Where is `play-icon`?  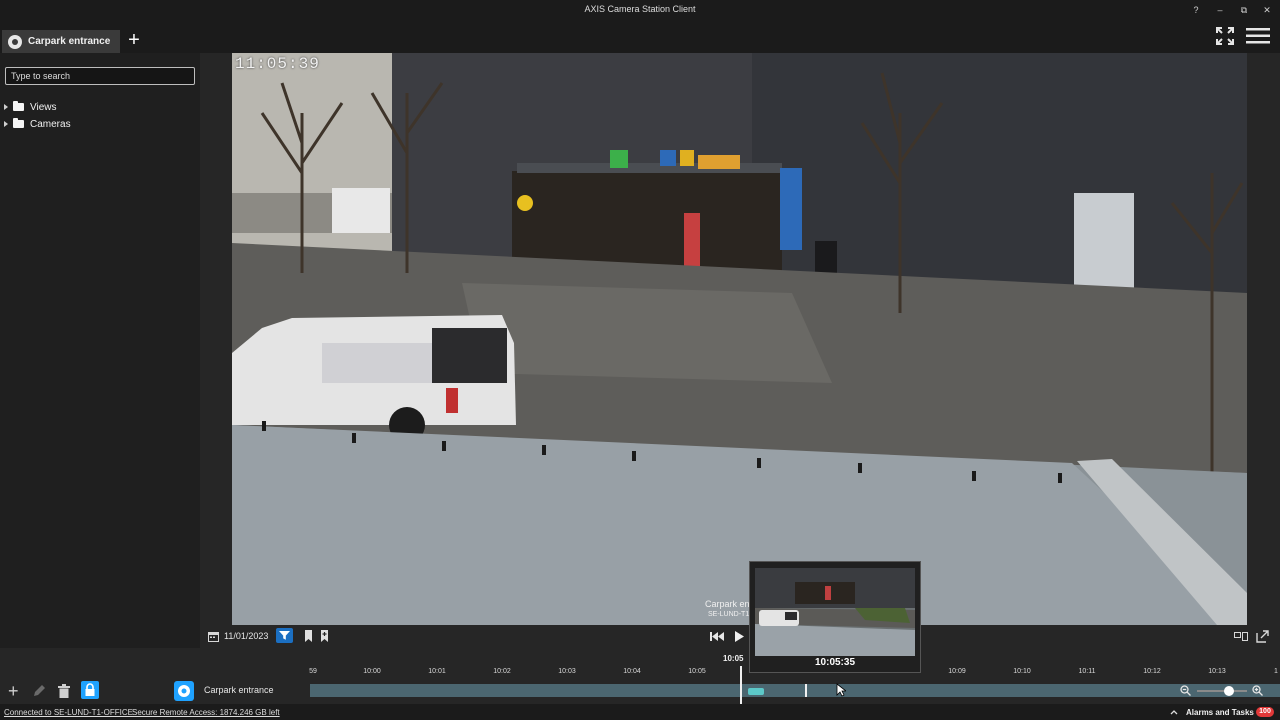 play-icon is located at coordinates (739, 636).